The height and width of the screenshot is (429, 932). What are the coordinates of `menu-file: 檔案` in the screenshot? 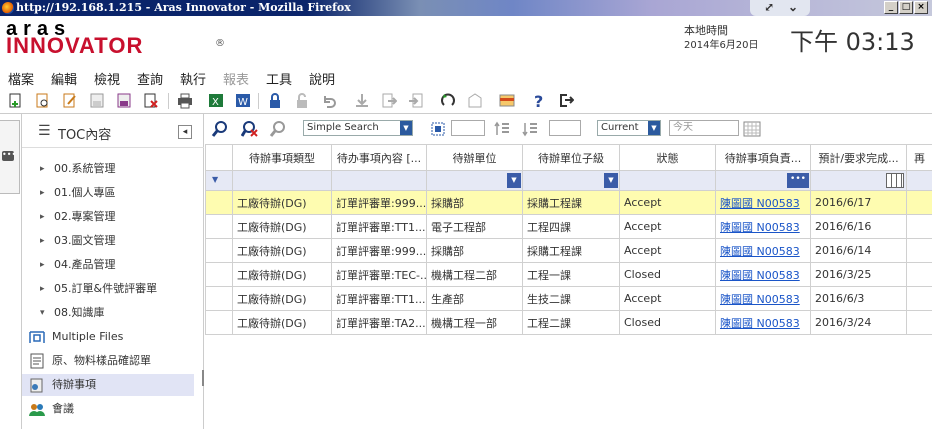 It's located at (21, 78).